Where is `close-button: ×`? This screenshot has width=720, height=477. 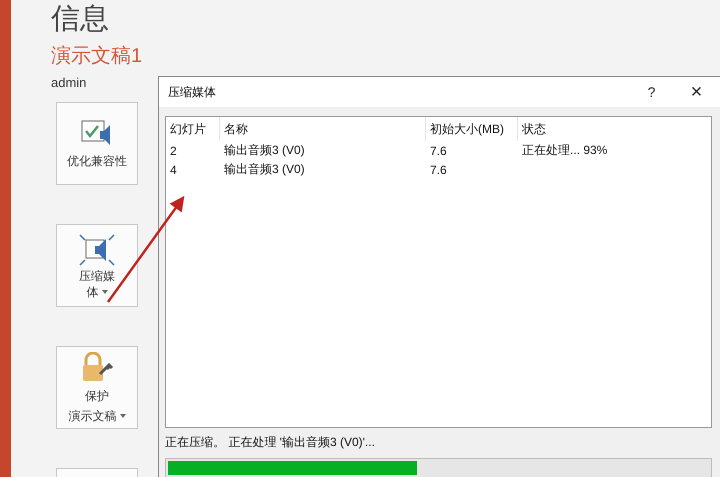 close-button: × is located at coordinates (696, 92).